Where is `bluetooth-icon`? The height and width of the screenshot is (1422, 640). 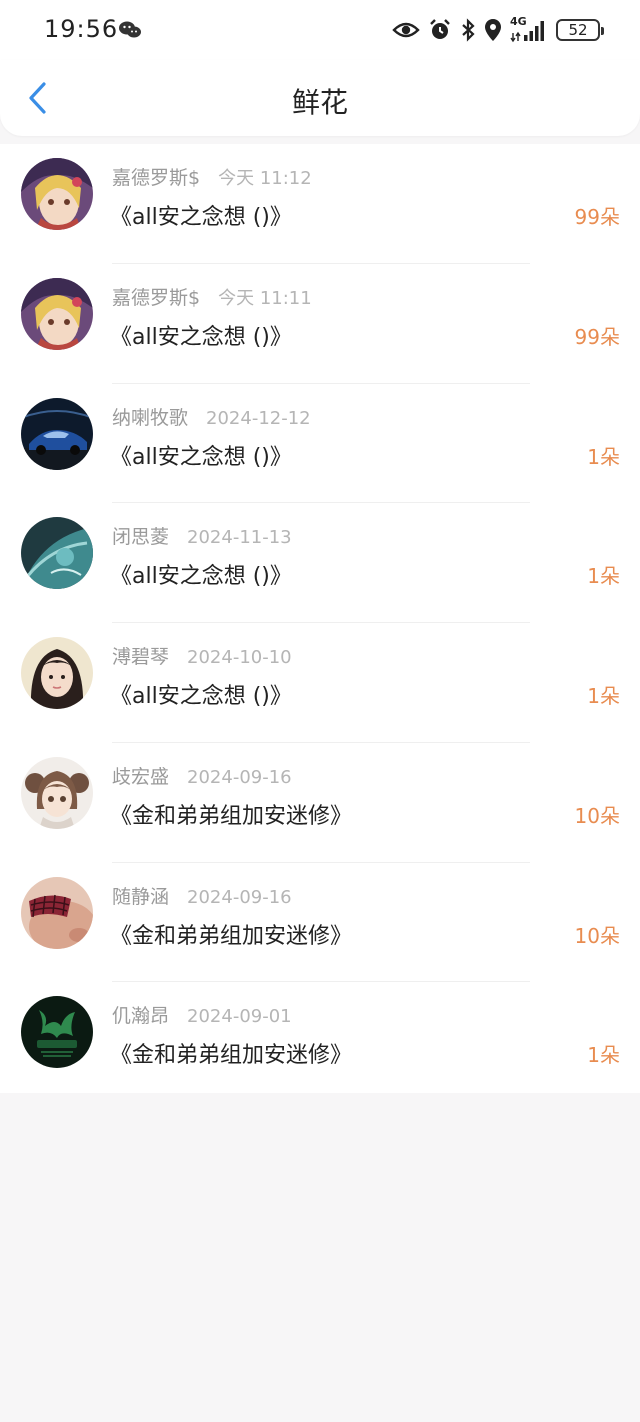
bluetooth-icon is located at coordinates (468, 30).